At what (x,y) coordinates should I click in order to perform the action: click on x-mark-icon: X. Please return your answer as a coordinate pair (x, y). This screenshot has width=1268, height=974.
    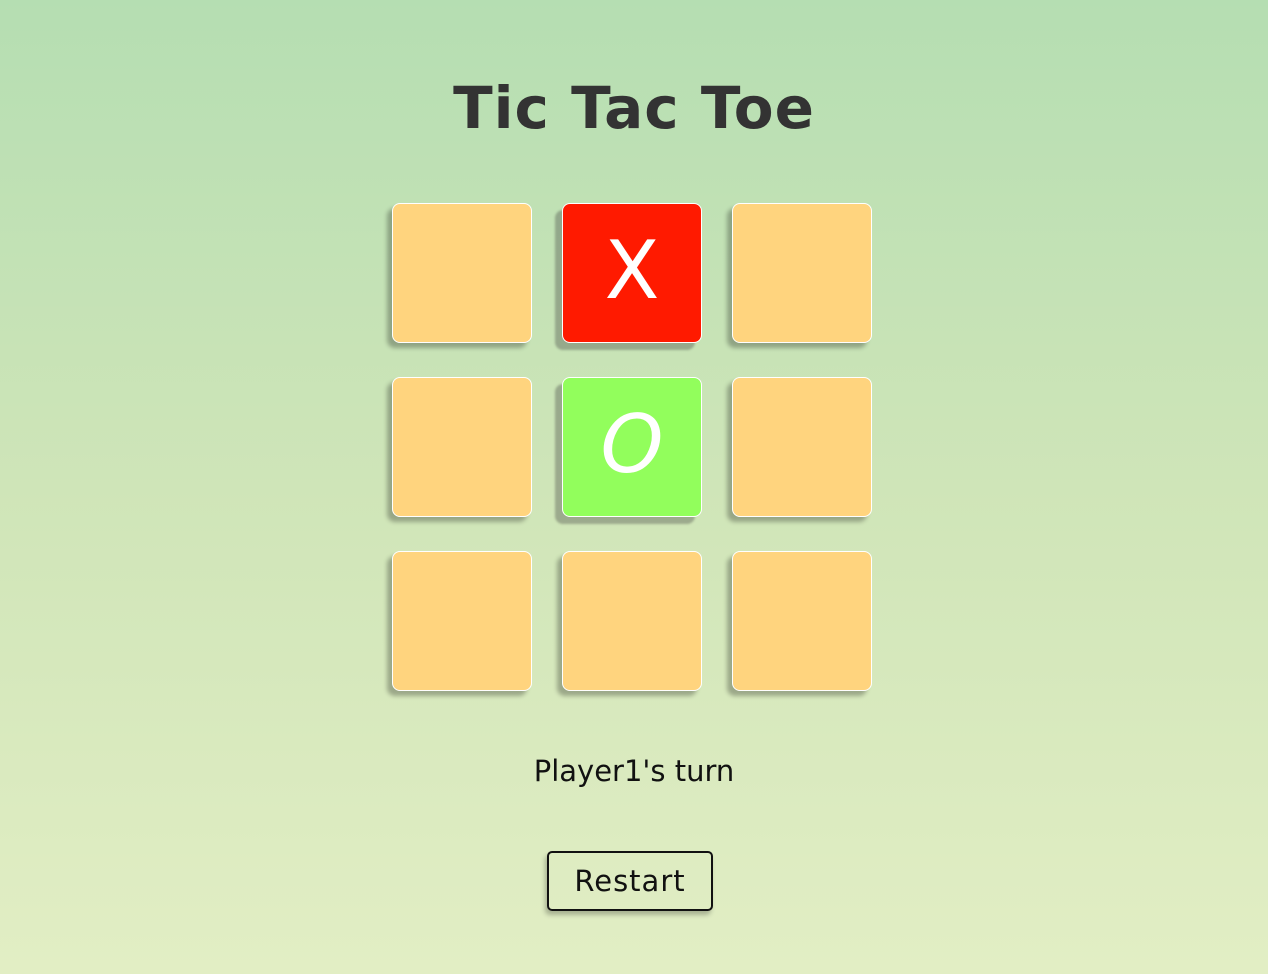
    Looking at the image, I should click on (632, 270).